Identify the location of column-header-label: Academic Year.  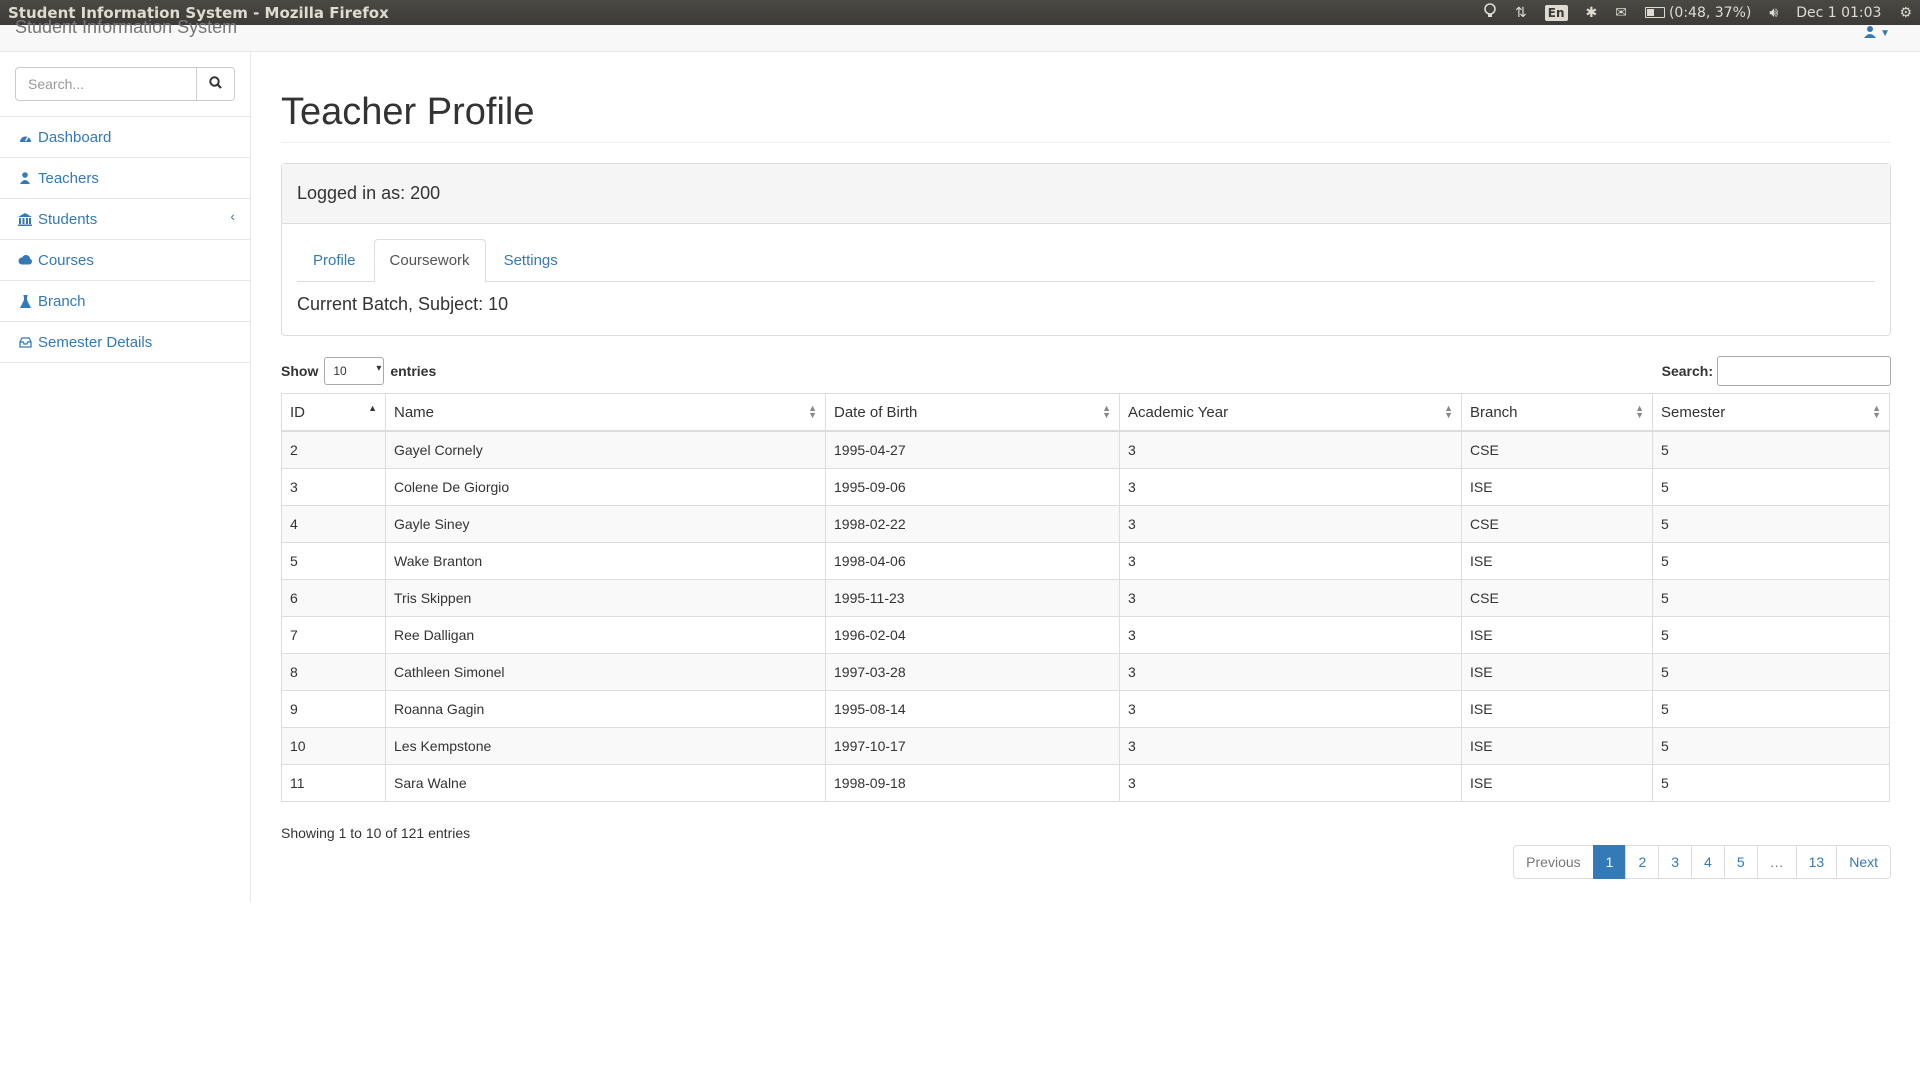
(1178, 412).